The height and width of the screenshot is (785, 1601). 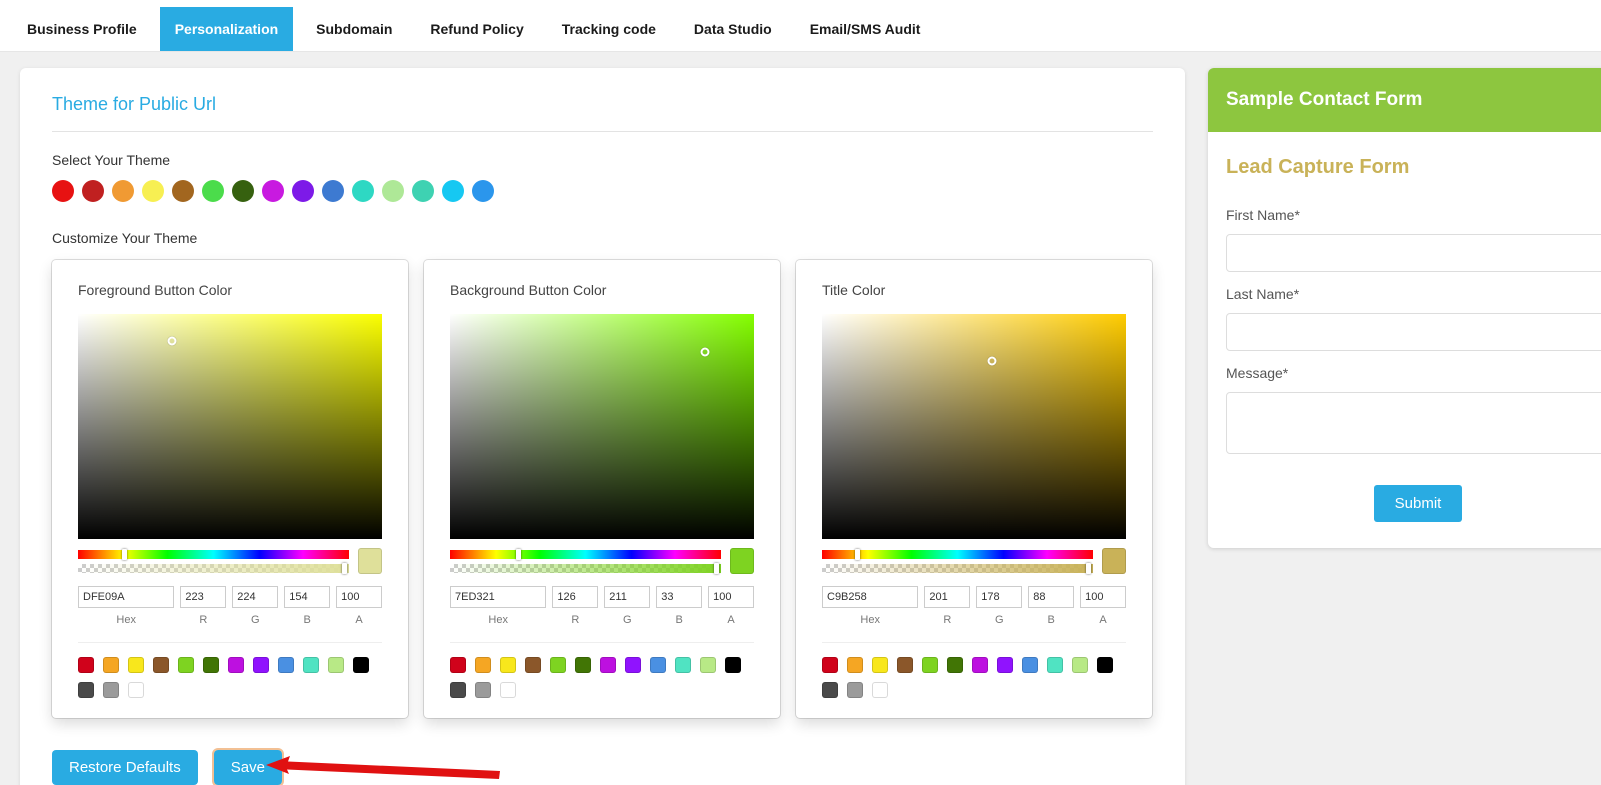 I want to click on message-textarea, so click(x=1413, y=423).